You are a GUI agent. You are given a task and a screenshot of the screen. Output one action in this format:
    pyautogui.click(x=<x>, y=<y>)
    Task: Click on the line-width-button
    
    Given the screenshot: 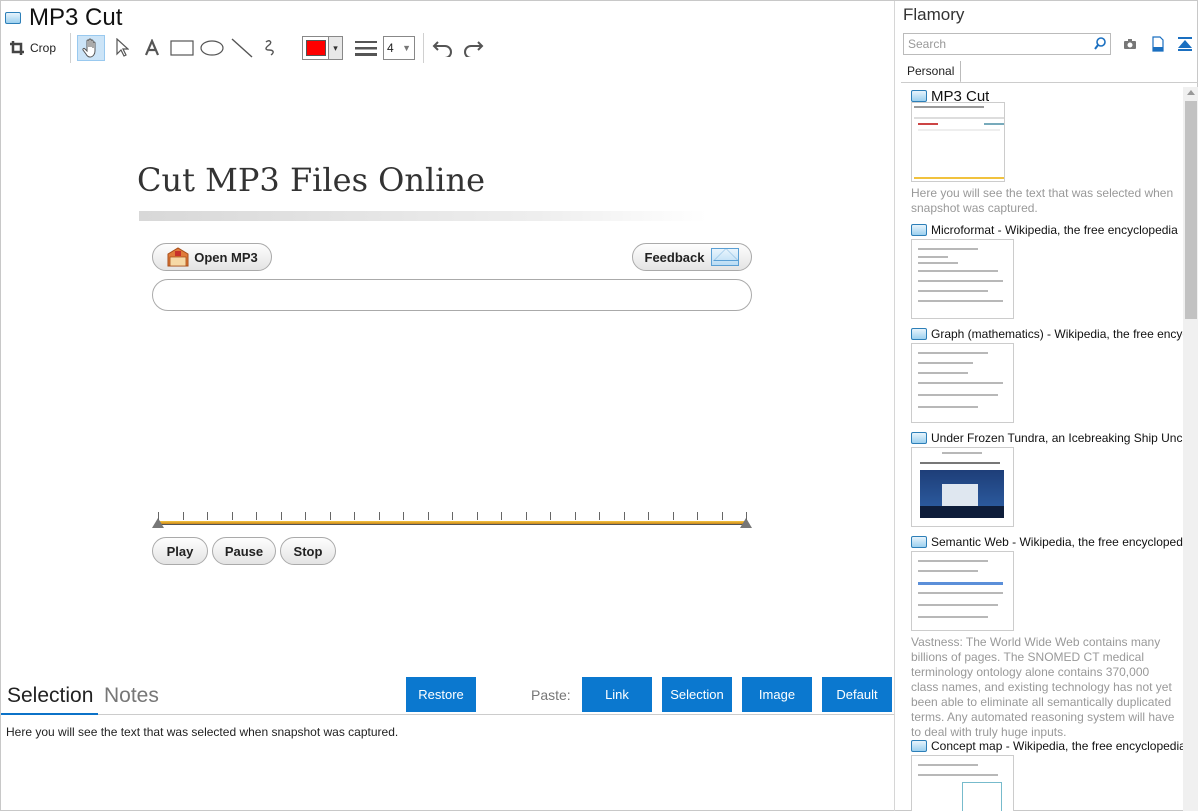 What is the action you would take?
    pyautogui.click(x=366, y=48)
    